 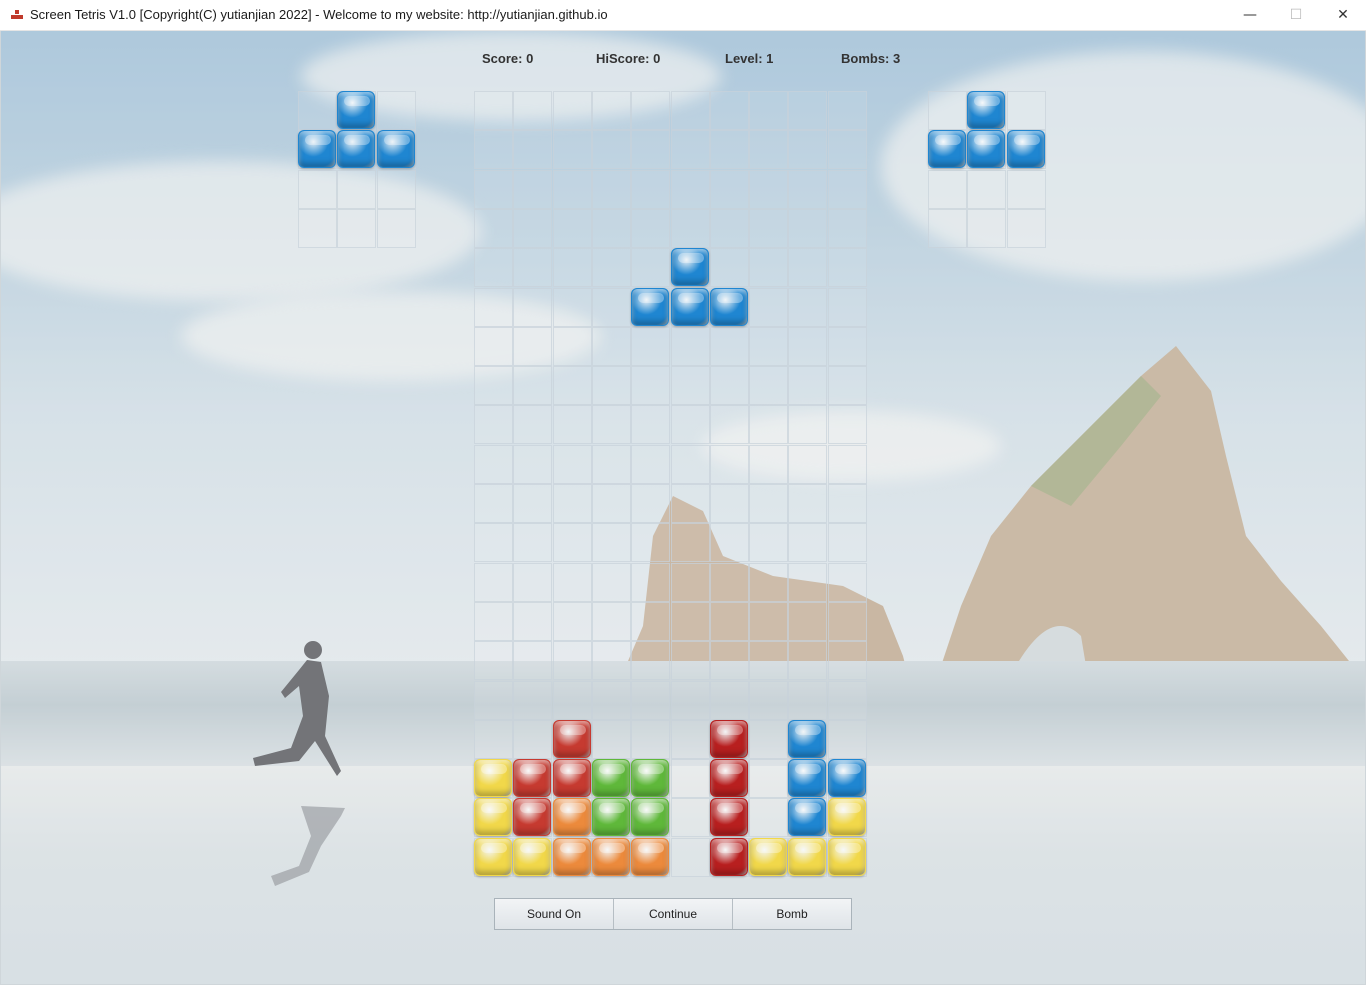 What do you see at coordinates (17, 14) in the screenshot?
I see `tetris-app-icon` at bounding box center [17, 14].